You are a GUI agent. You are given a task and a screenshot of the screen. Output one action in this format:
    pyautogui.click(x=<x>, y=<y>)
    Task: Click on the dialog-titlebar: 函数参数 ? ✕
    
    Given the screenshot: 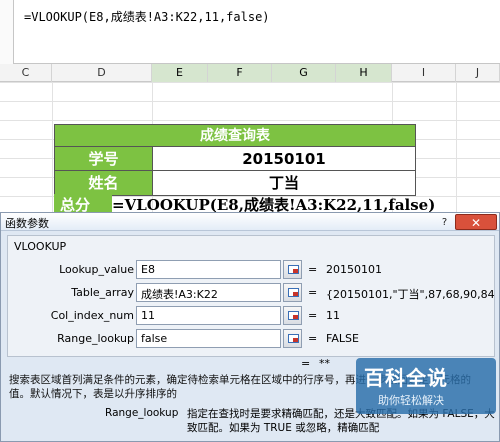 What is the action you would take?
    pyautogui.click(x=250, y=222)
    